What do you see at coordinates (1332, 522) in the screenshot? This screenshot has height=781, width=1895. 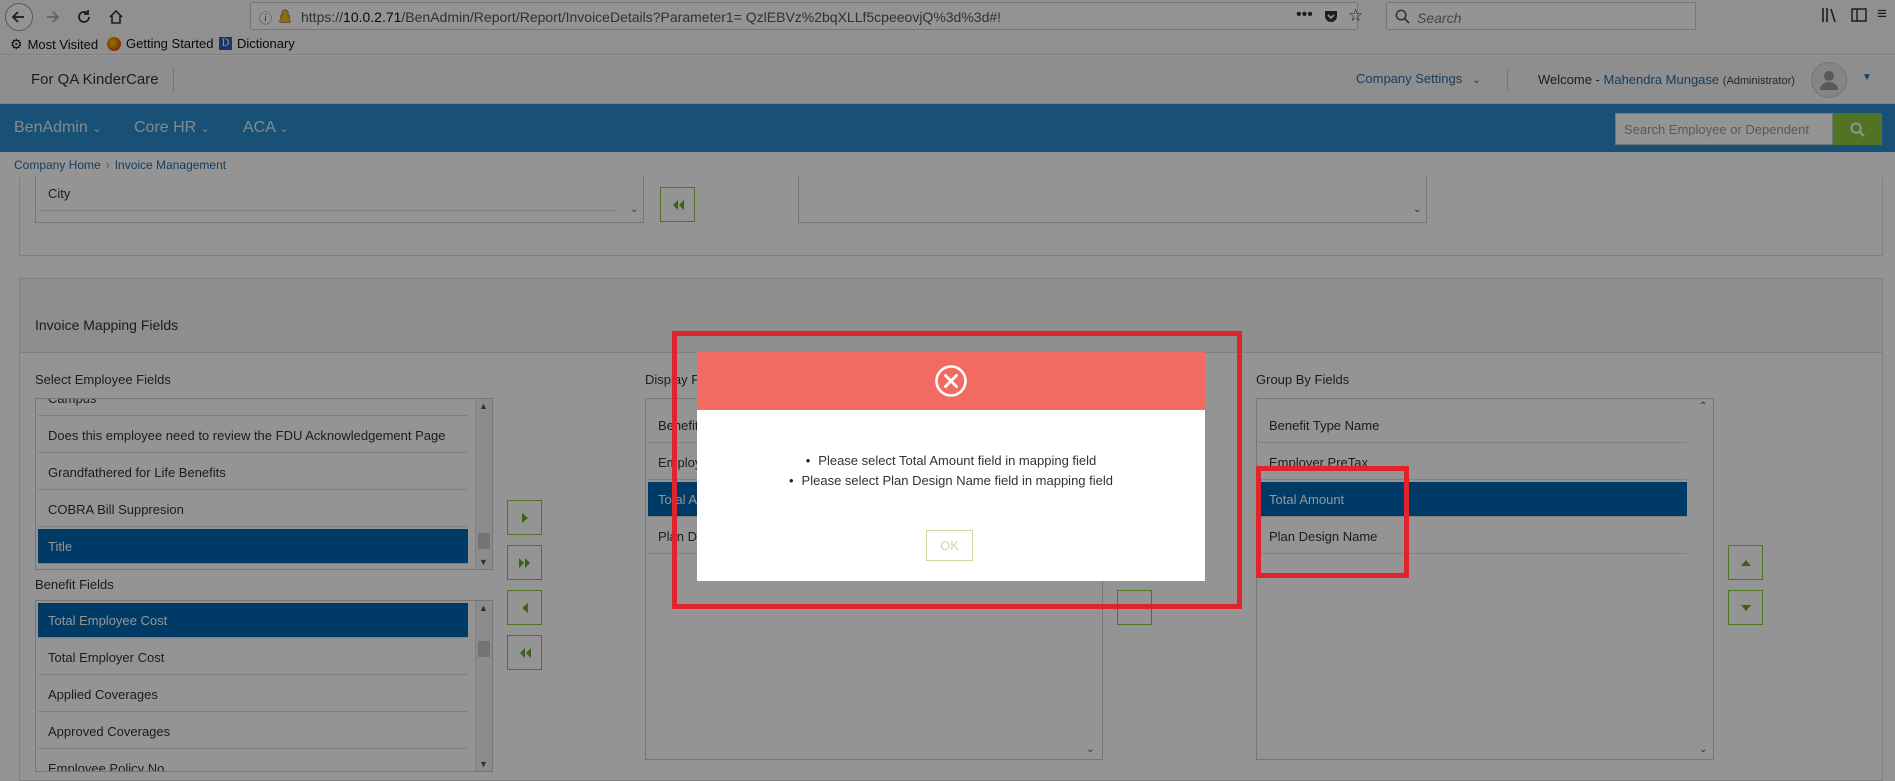 I see `annotation-highlight-group-fields` at bounding box center [1332, 522].